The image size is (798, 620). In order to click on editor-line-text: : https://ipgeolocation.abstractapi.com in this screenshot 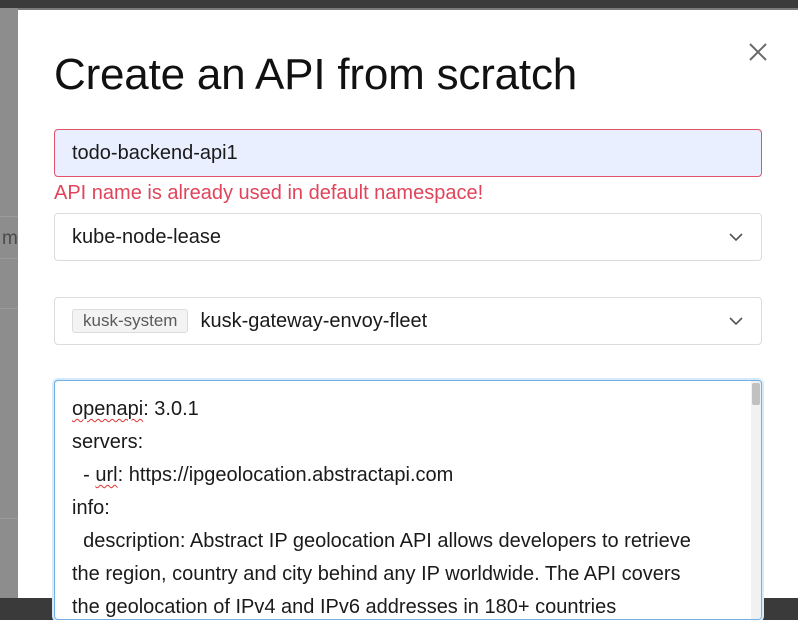, I will do `click(285, 475)`.